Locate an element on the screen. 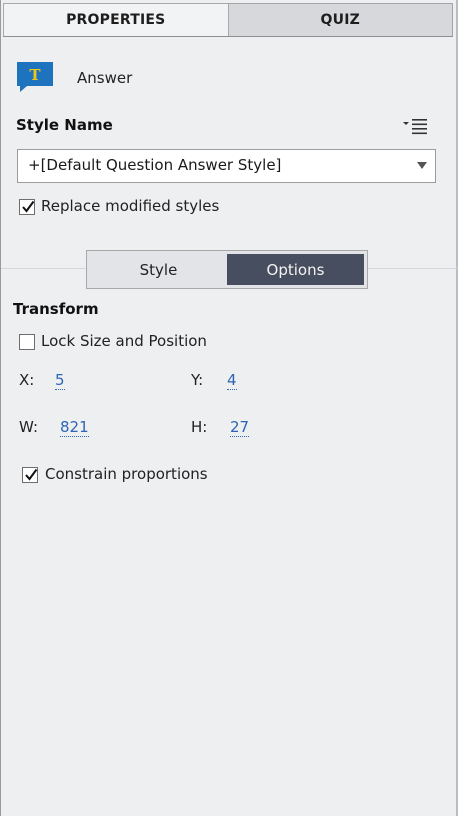 Image resolution: width=458 pixels, height=816 pixels. h-label: H: is located at coordinates (199, 427).